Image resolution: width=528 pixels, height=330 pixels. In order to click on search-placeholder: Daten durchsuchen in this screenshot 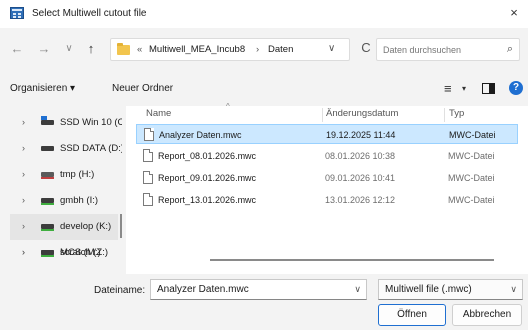, I will do `click(422, 50)`.